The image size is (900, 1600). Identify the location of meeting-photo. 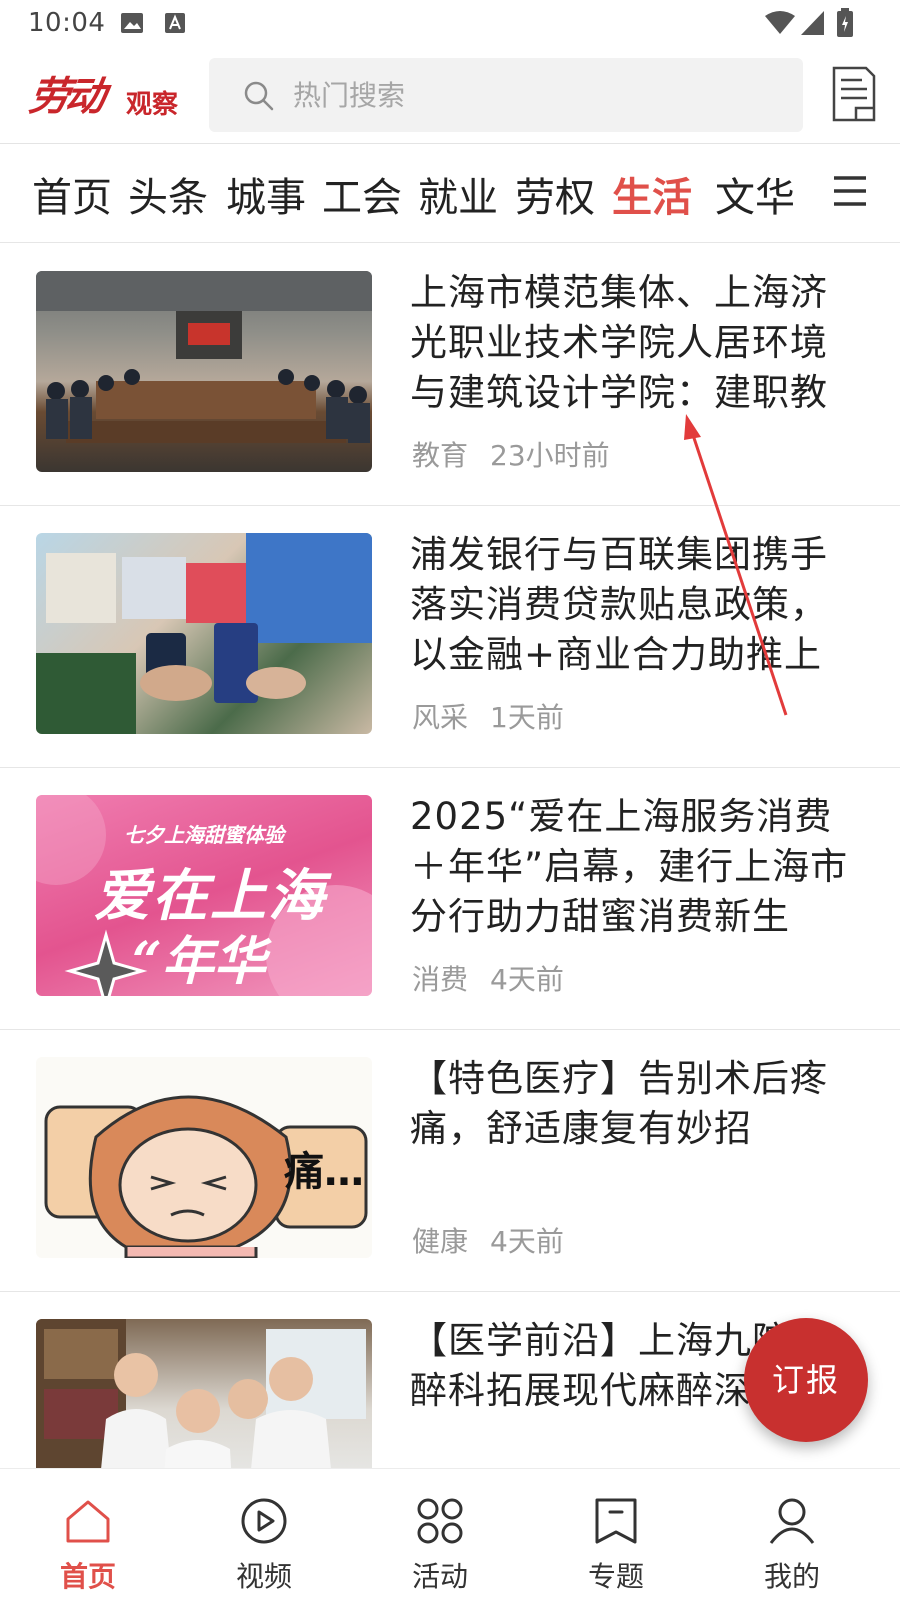
(204, 357).